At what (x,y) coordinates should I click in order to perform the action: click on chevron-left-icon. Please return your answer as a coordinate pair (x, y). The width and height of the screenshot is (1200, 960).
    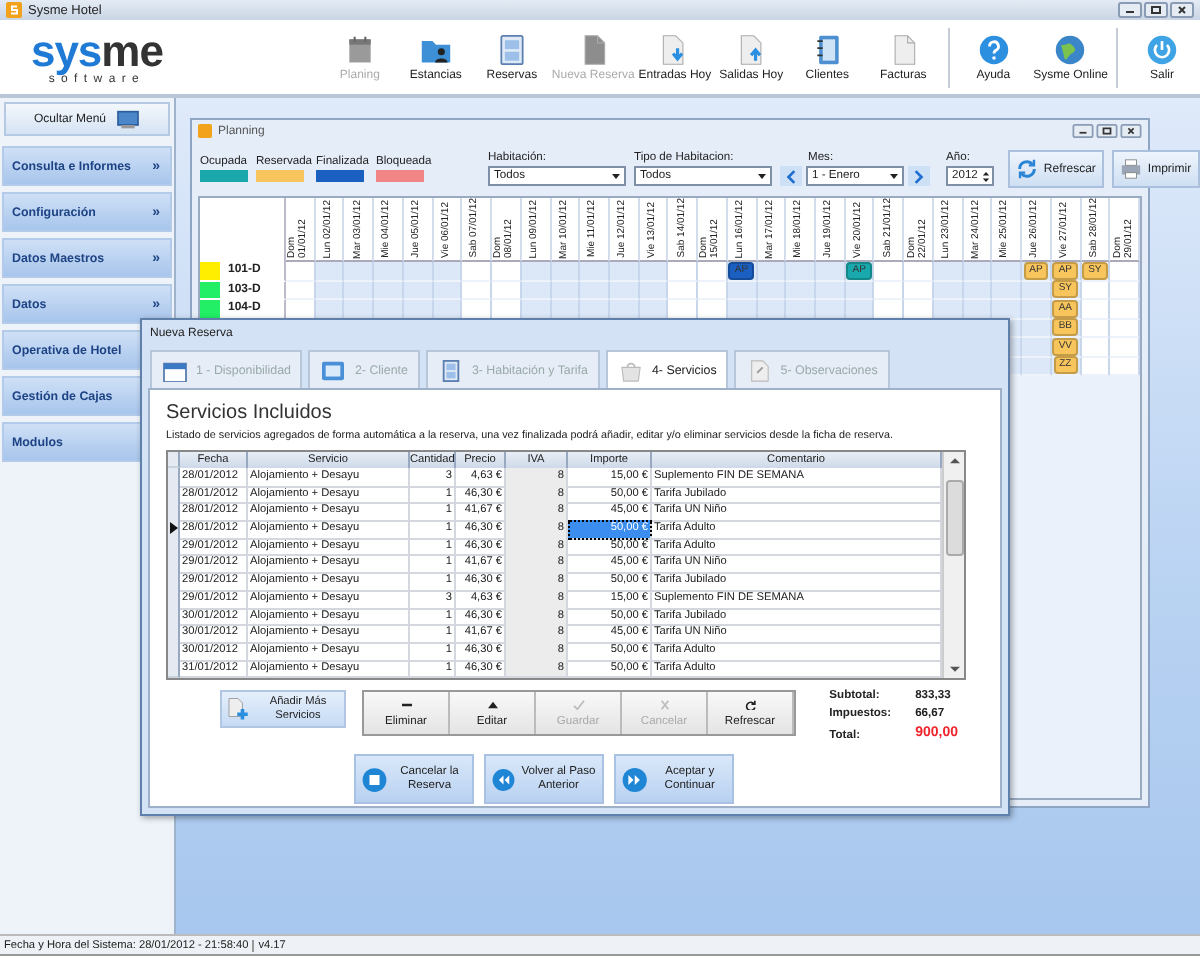
    Looking at the image, I should click on (791, 176).